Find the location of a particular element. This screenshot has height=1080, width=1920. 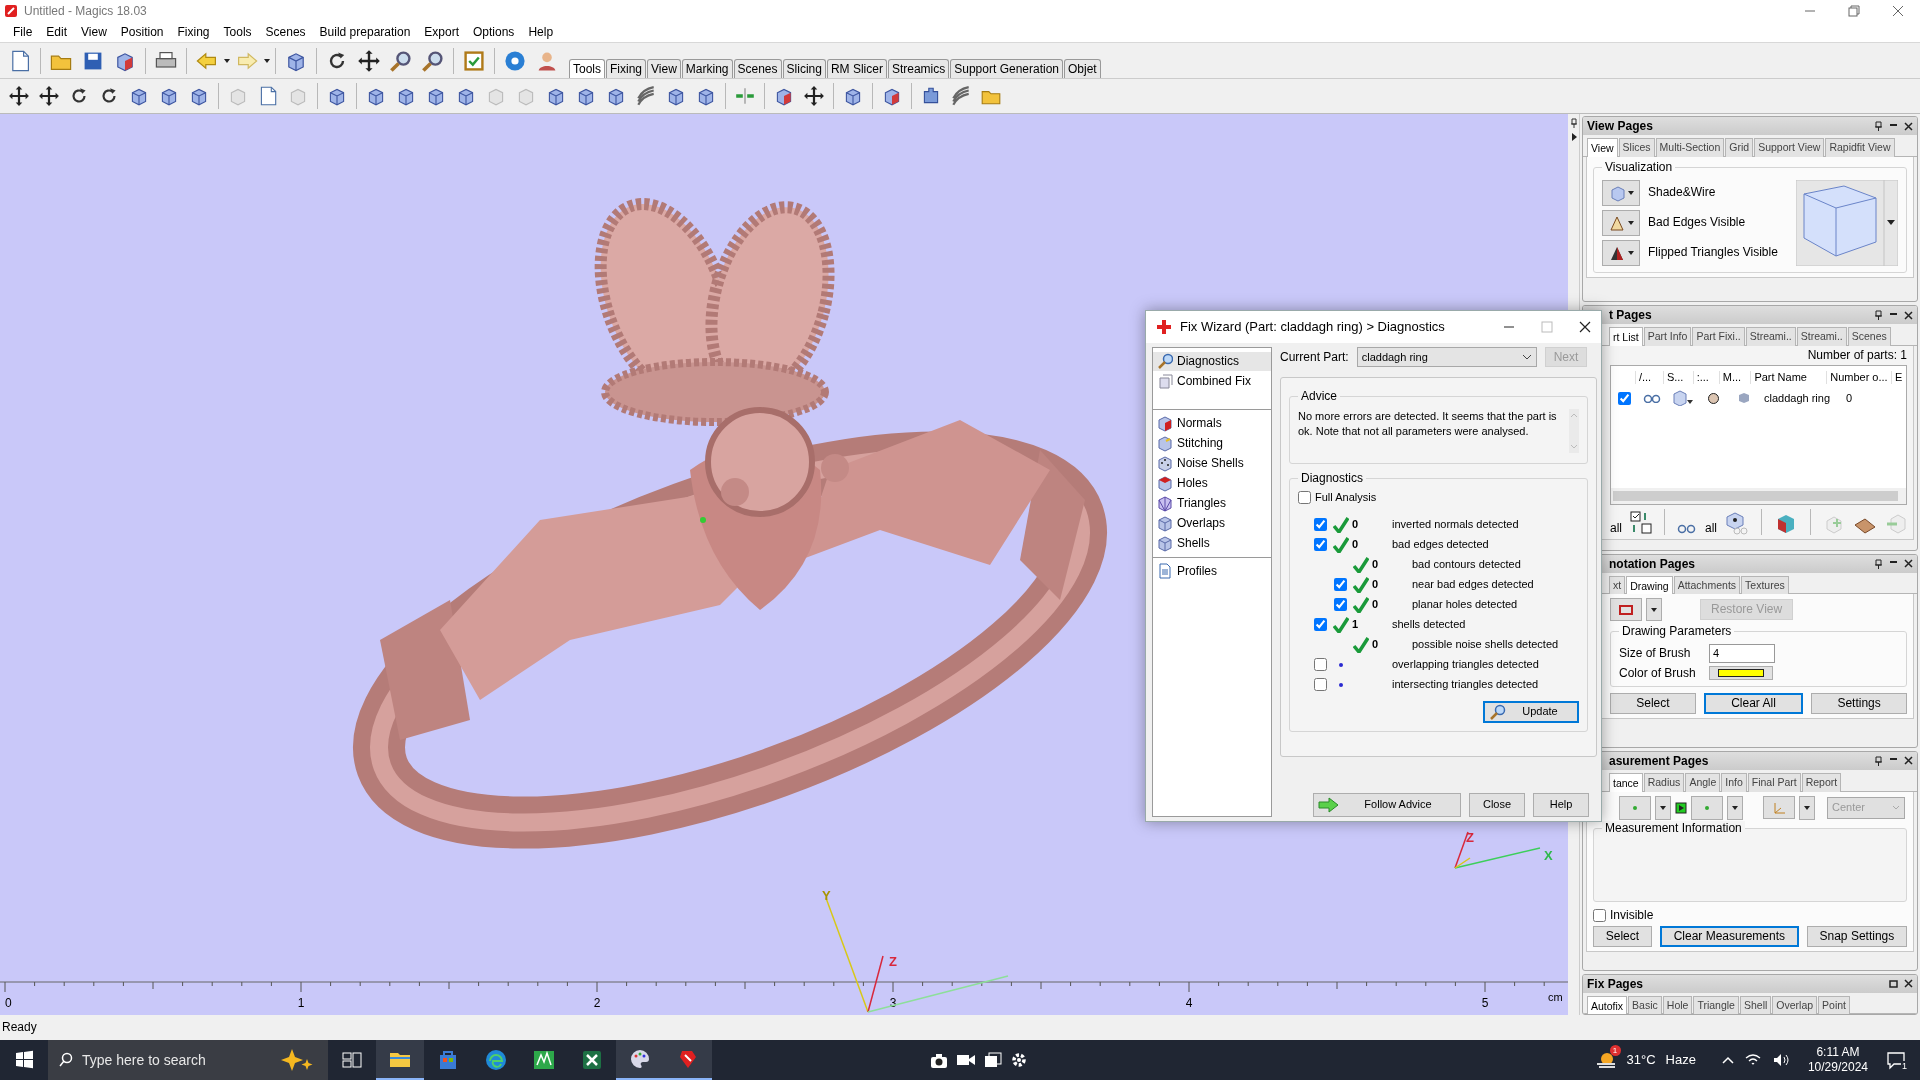

volume-icon is located at coordinates (1780, 1060).